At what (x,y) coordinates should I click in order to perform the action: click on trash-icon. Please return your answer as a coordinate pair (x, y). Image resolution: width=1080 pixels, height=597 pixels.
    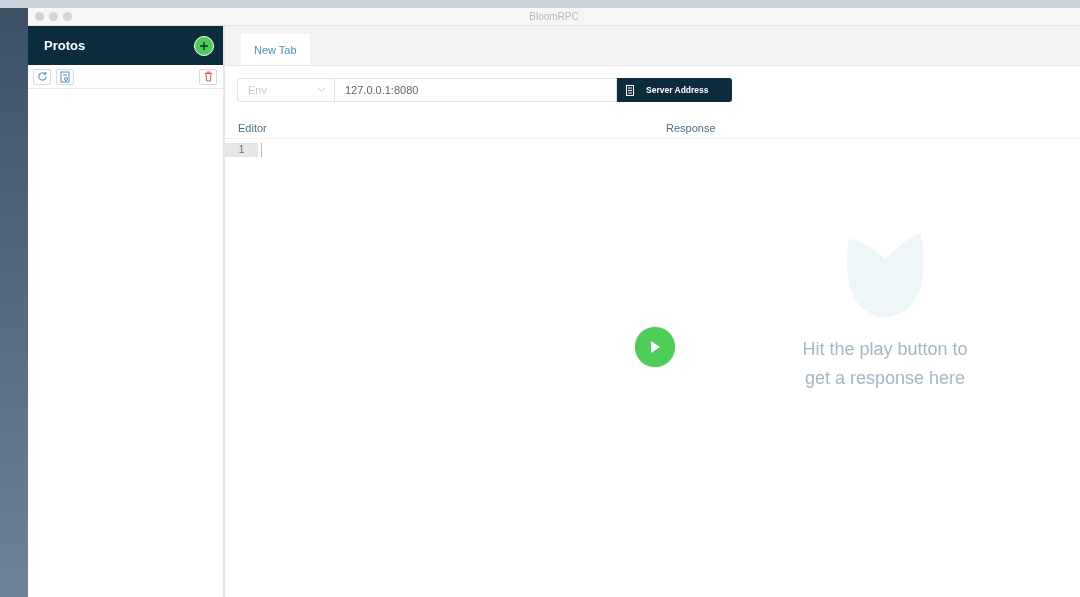
    Looking at the image, I should click on (208, 76).